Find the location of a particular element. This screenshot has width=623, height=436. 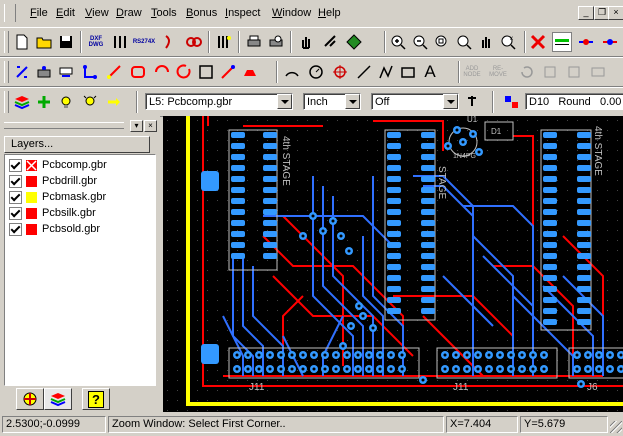

rs274x-button: RS274X is located at coordinates (144, 42).